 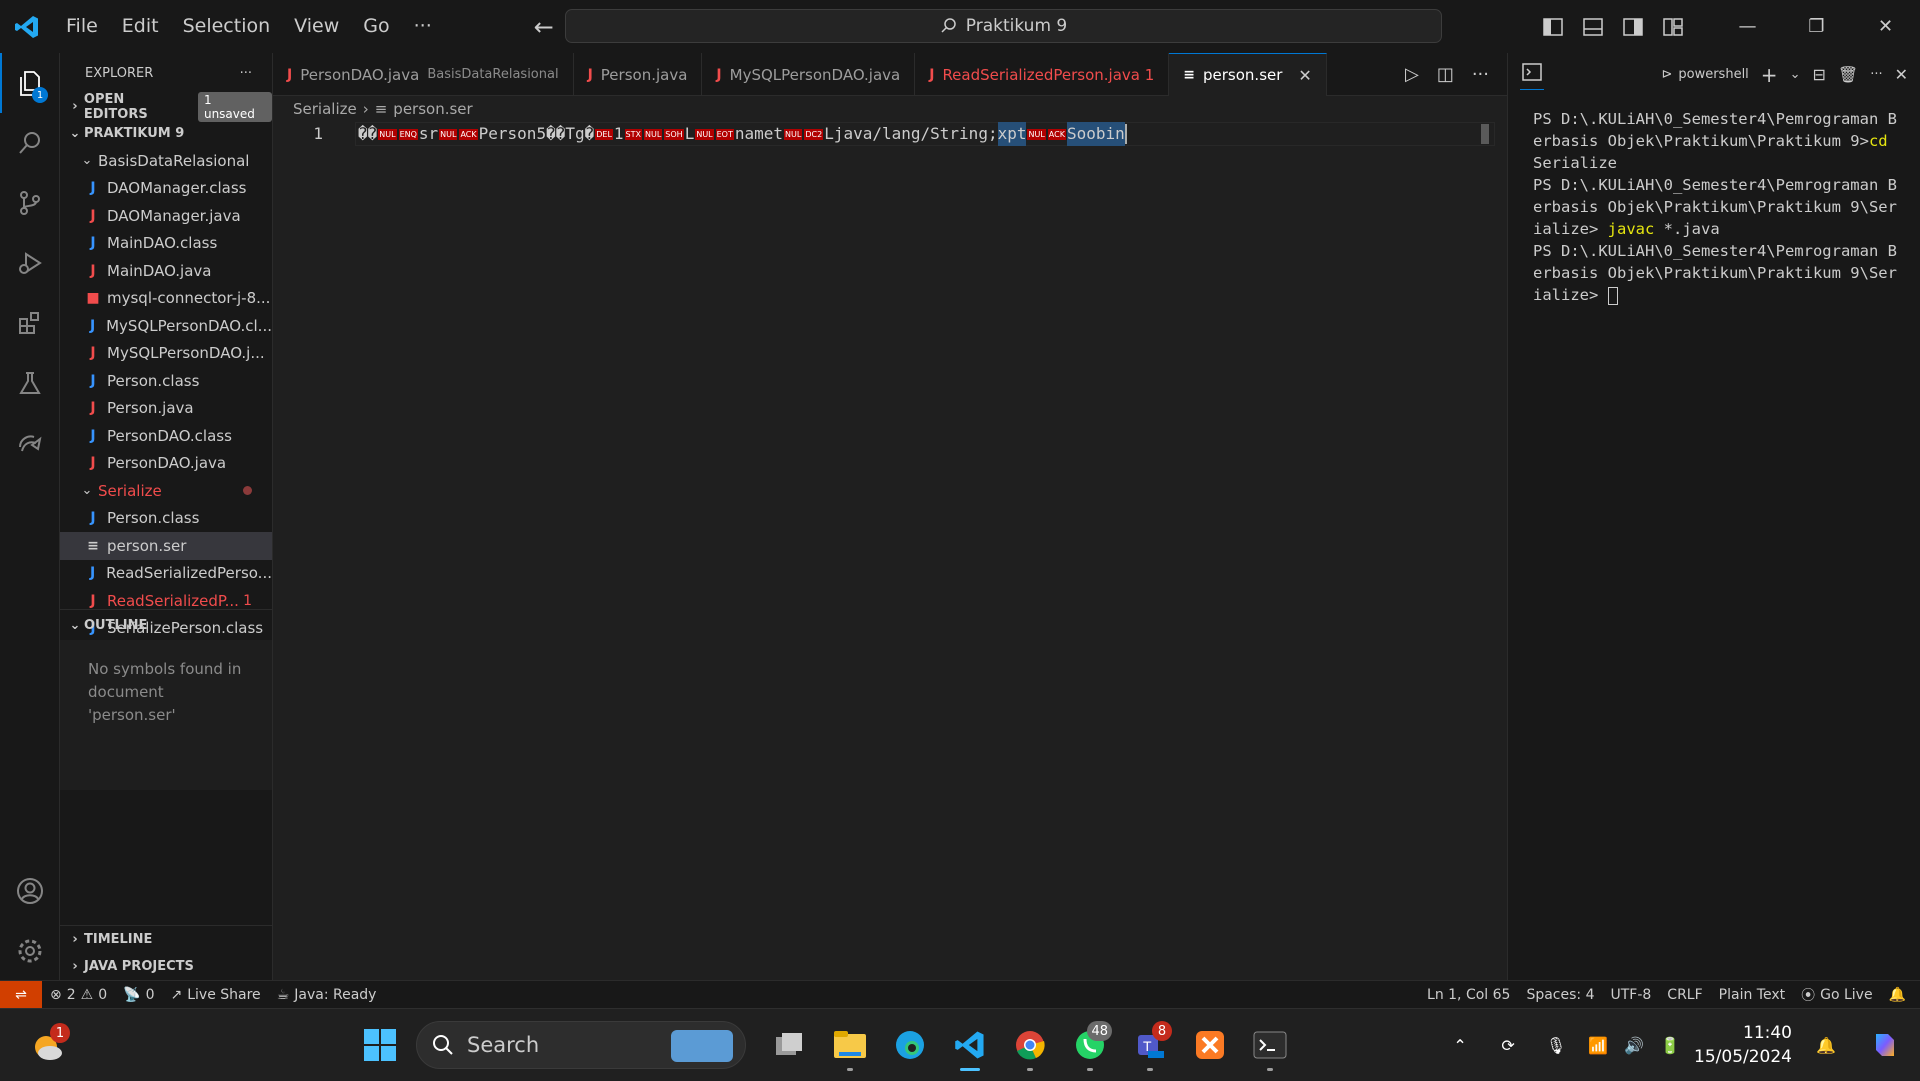 I want to click on teams-icon: T8, so click(x=1150, y=1045).